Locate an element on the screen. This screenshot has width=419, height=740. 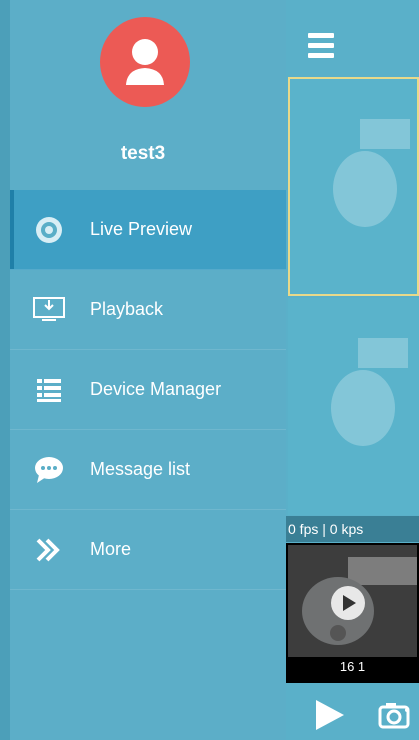
thumbnail-image is located at coordinates (352, 601).